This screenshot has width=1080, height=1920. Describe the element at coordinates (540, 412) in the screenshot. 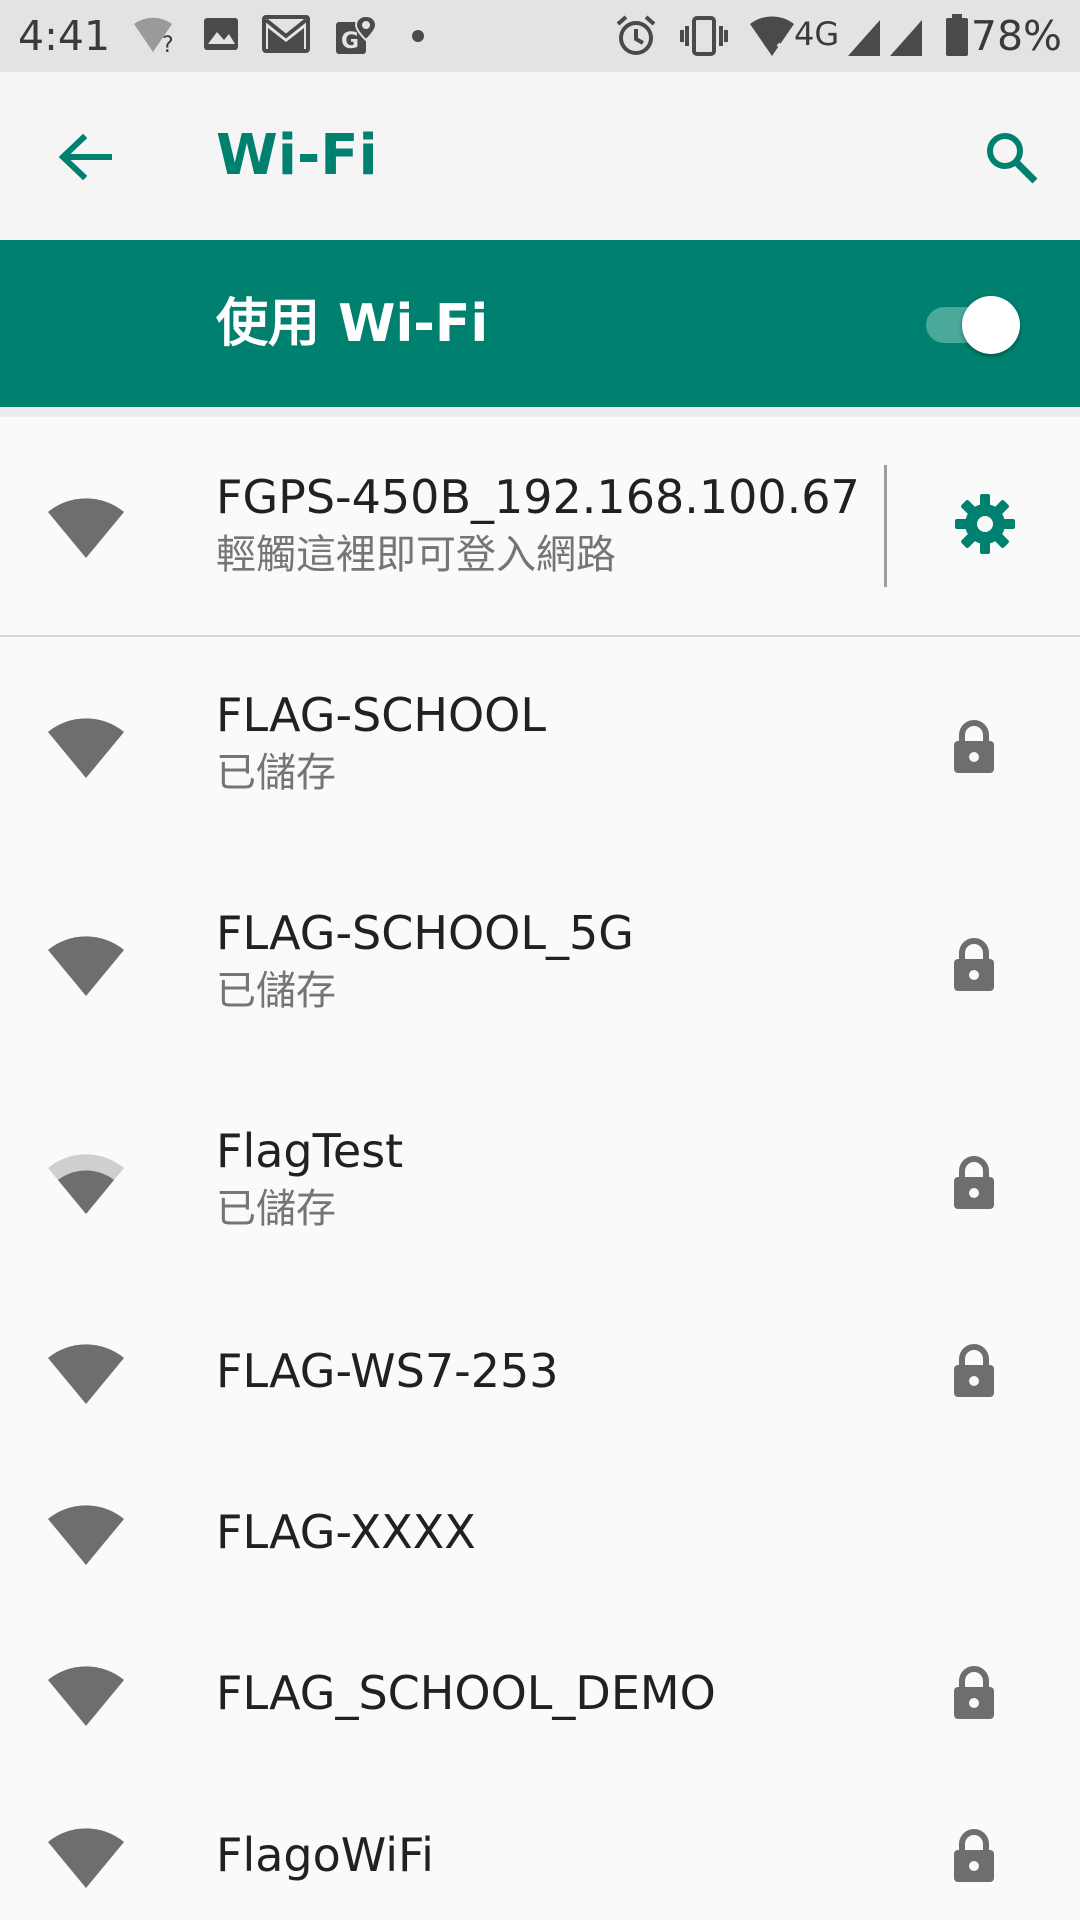

I see `section-gap` at that location.